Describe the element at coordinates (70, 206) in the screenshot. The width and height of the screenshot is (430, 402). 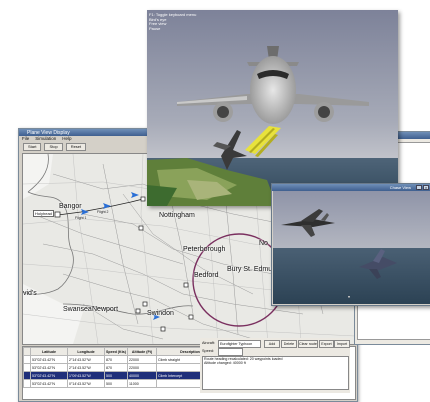
I see `city-label-bangor: Bangor` at that location.